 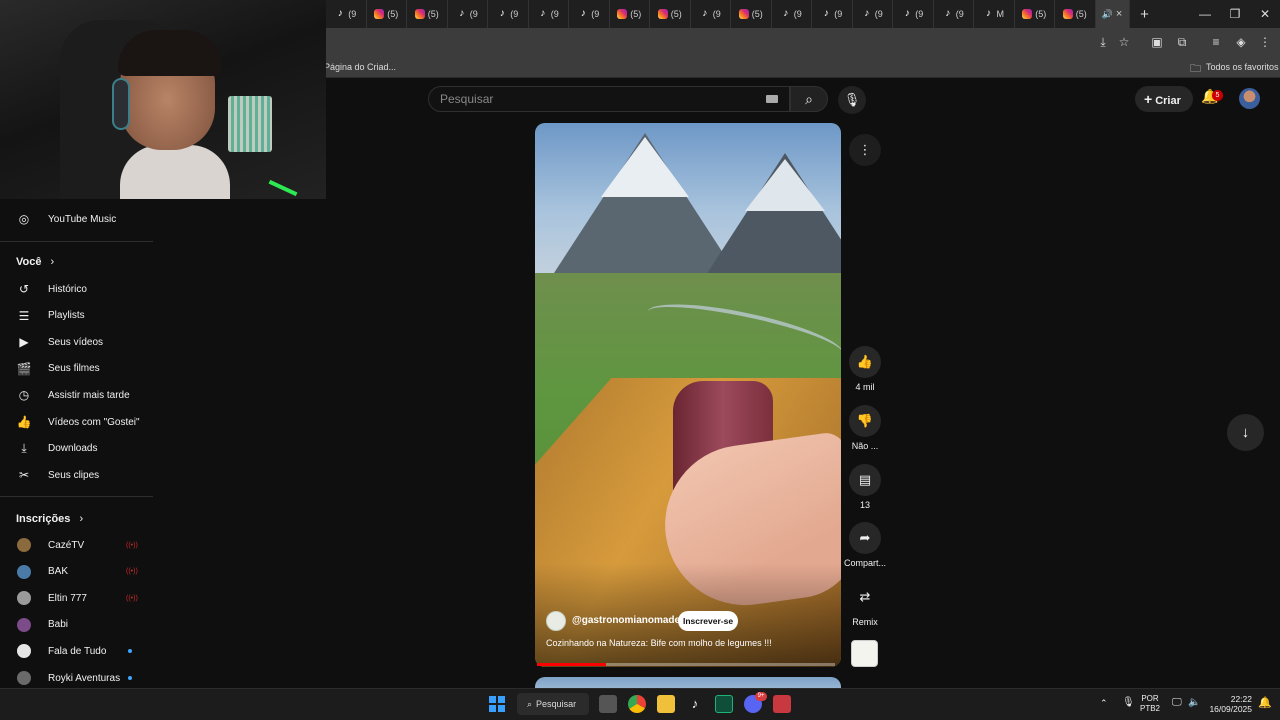 I want to click on subscribe-button: Inscrever-se, so click(x=708, y=621).